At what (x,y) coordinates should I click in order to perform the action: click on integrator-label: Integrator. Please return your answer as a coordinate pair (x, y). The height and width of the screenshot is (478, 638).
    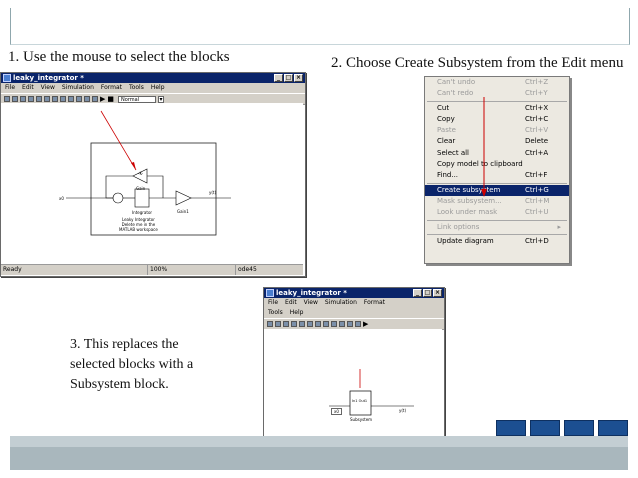
    Looking at the image, I should click on (142, 212).